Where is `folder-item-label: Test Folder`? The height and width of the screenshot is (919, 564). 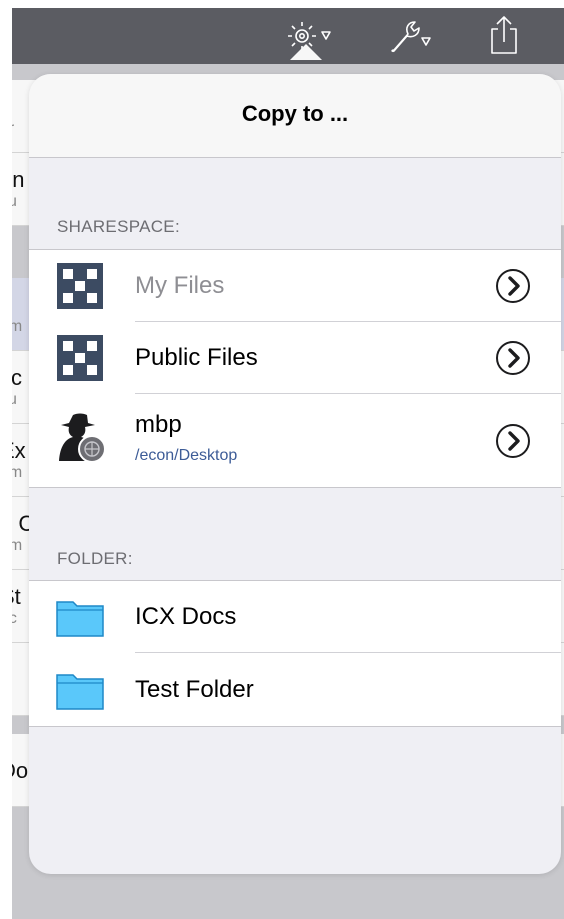
folder-item-label: Test Folder is located at coordinates (194, 689).